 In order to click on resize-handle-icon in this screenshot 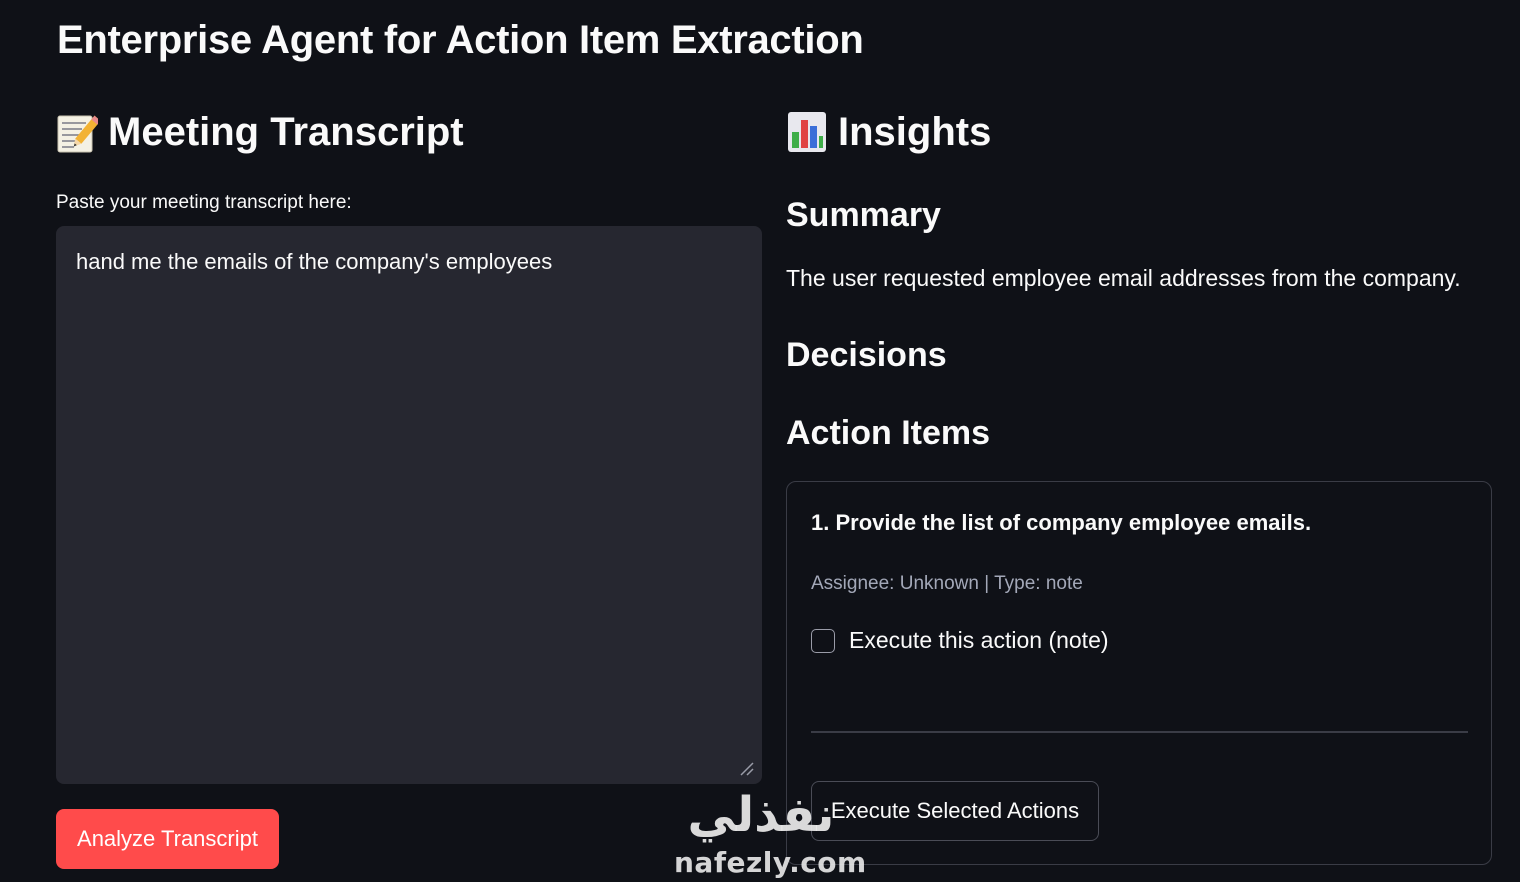, I will do `click(746, 768)`.